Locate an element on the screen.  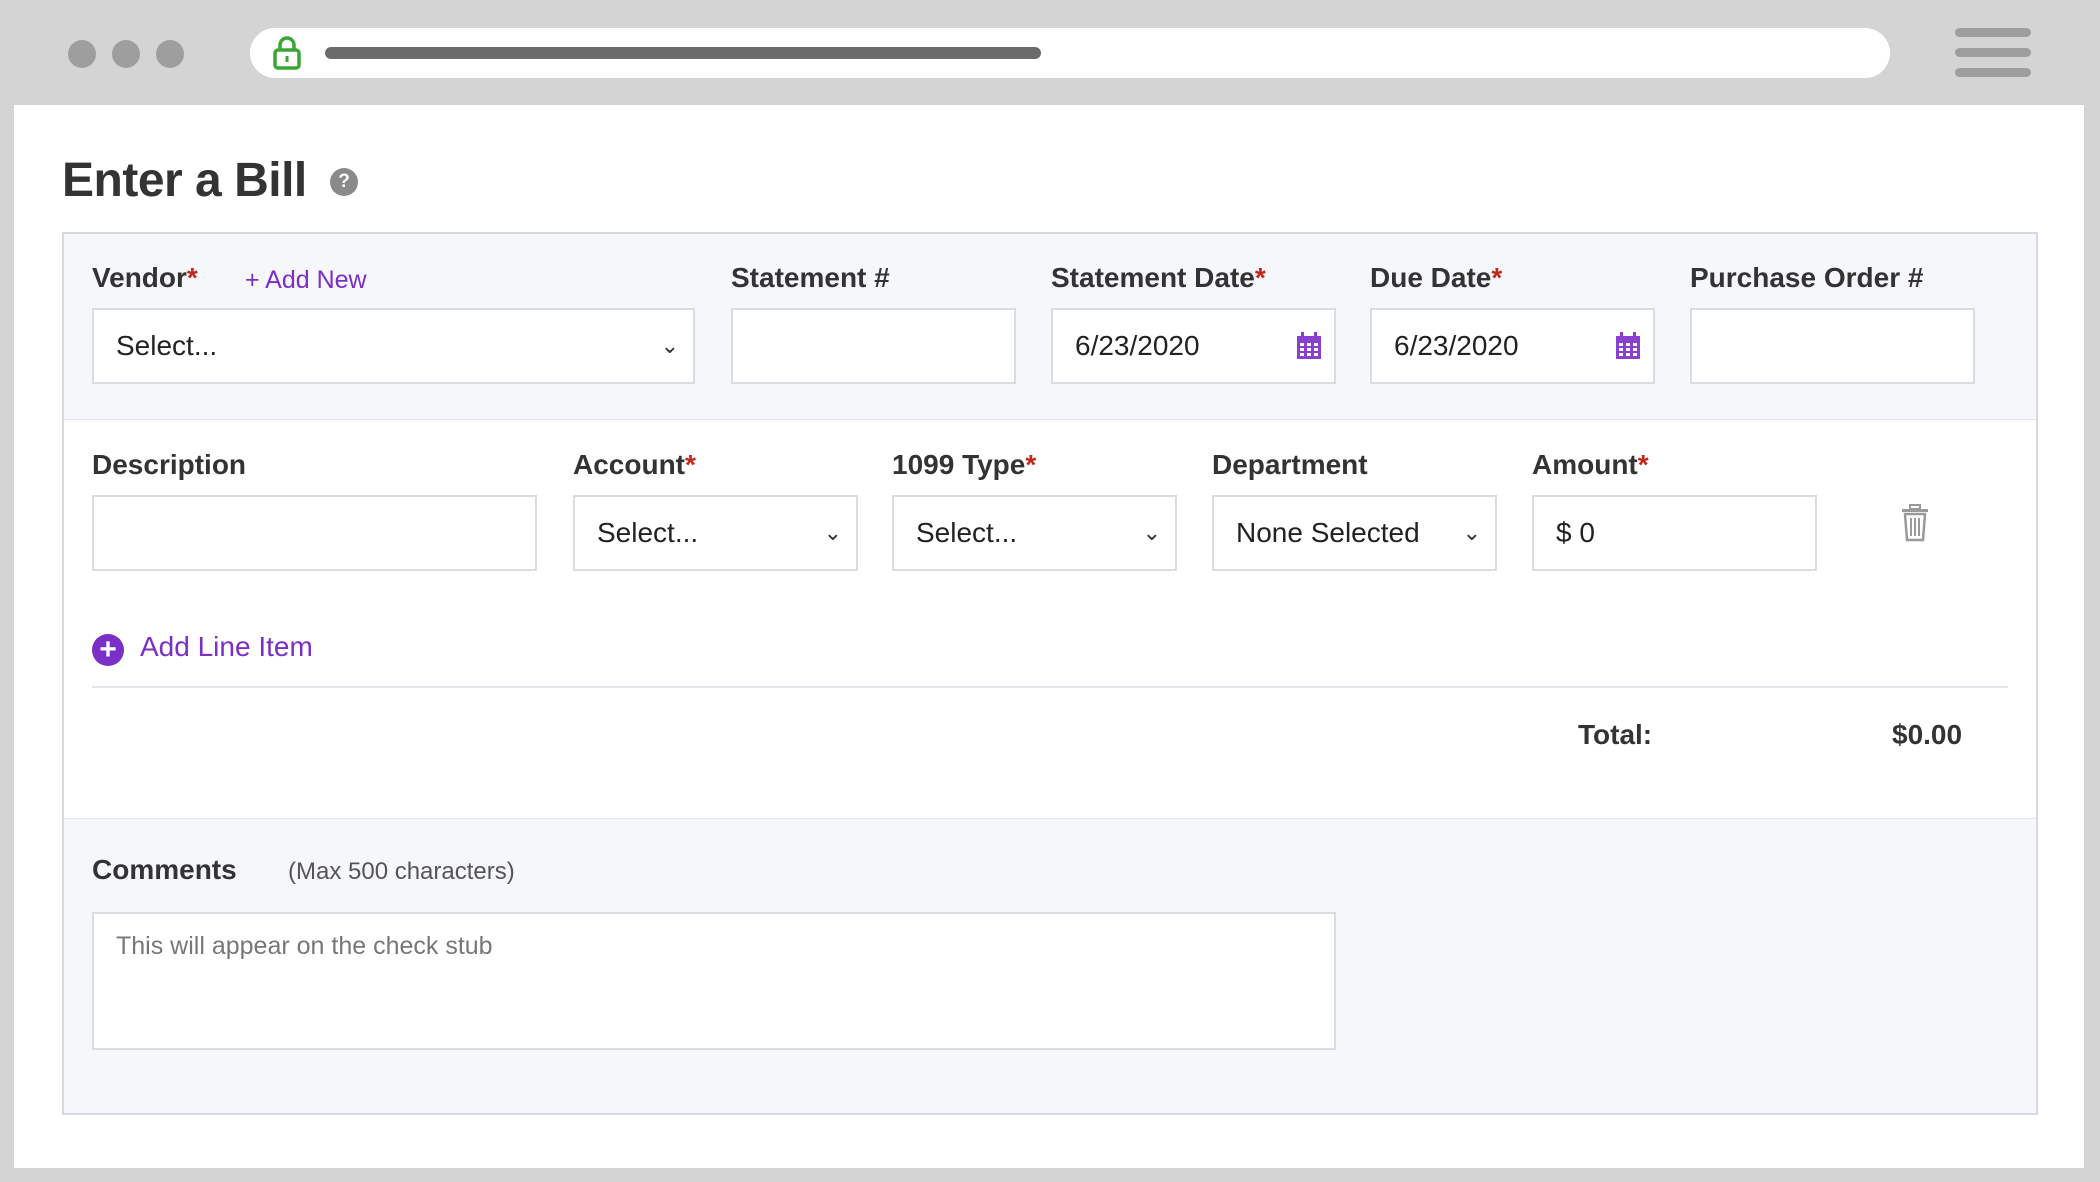
url-text-placeholder is located at coordinates (683, 53).